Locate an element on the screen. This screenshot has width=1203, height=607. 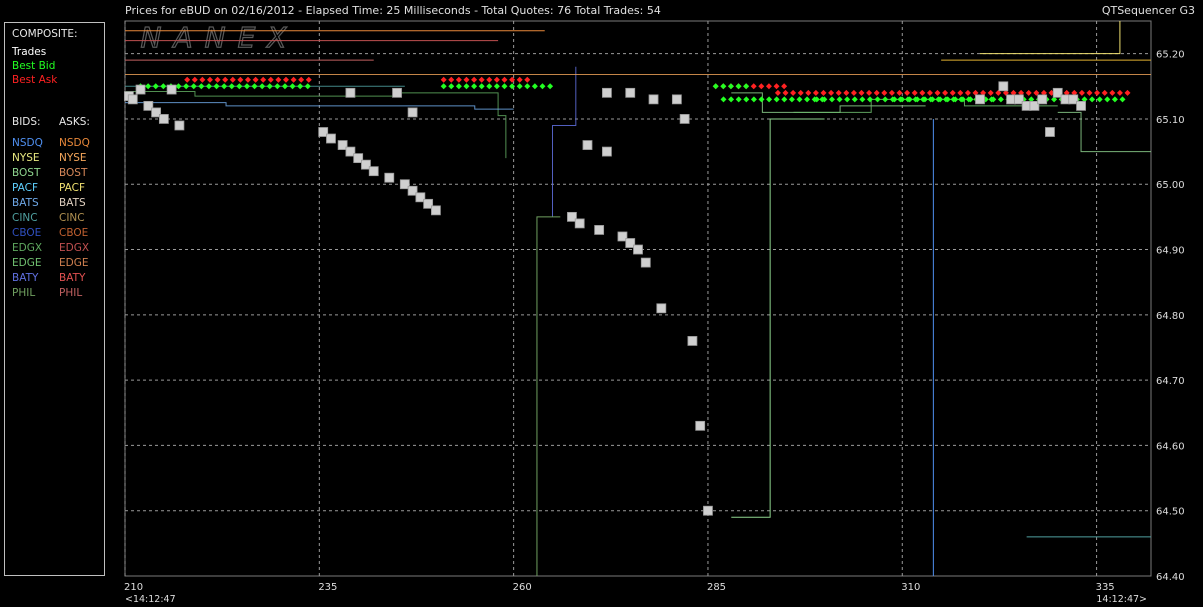
y-tick-label: 65.00 is located at coordinates (1170, 185).